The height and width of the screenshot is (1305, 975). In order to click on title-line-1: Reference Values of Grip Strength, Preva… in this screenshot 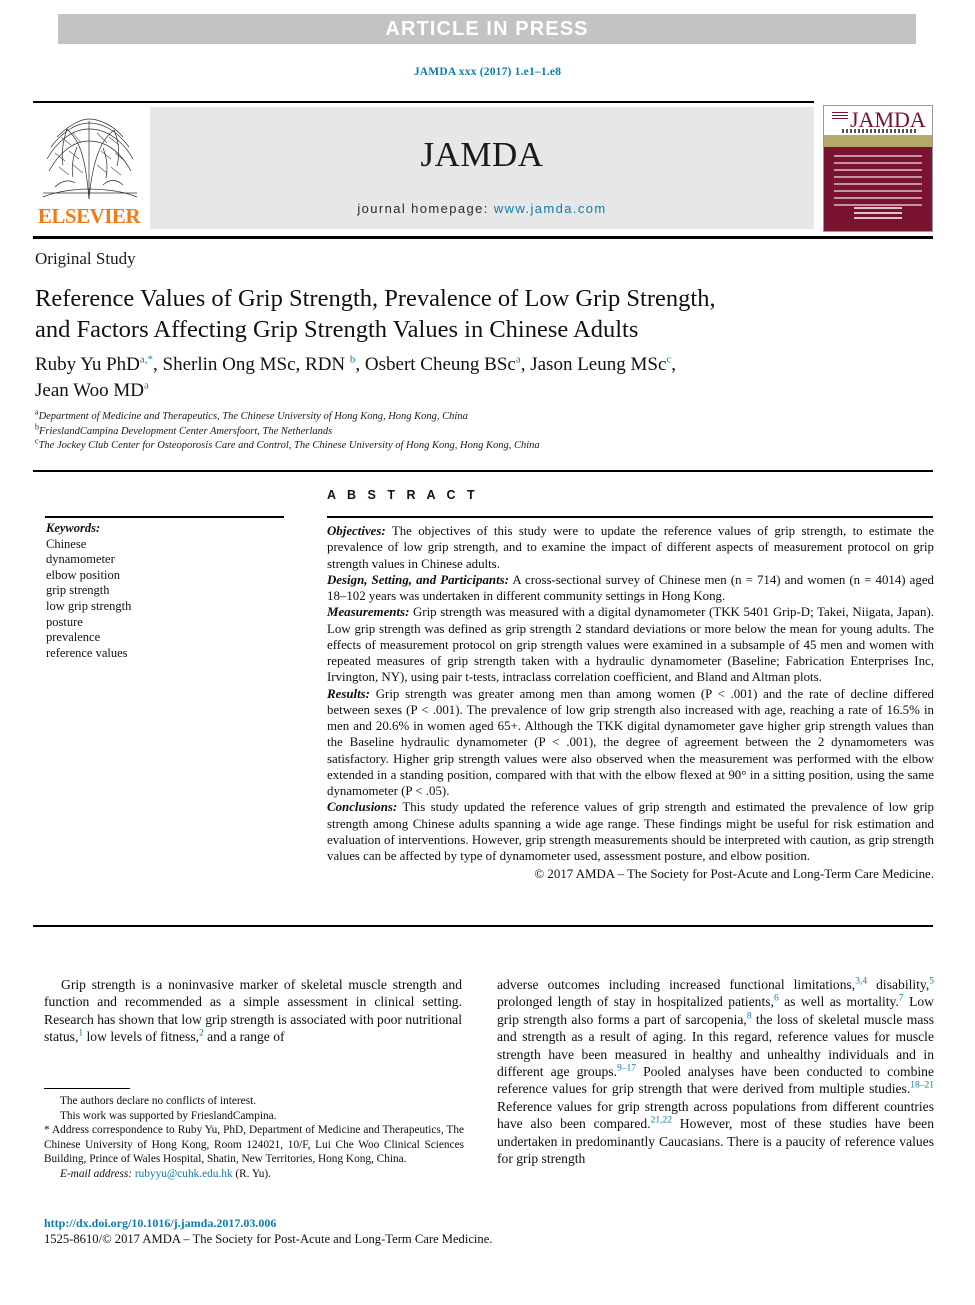, I will do `click(375, 298)`.